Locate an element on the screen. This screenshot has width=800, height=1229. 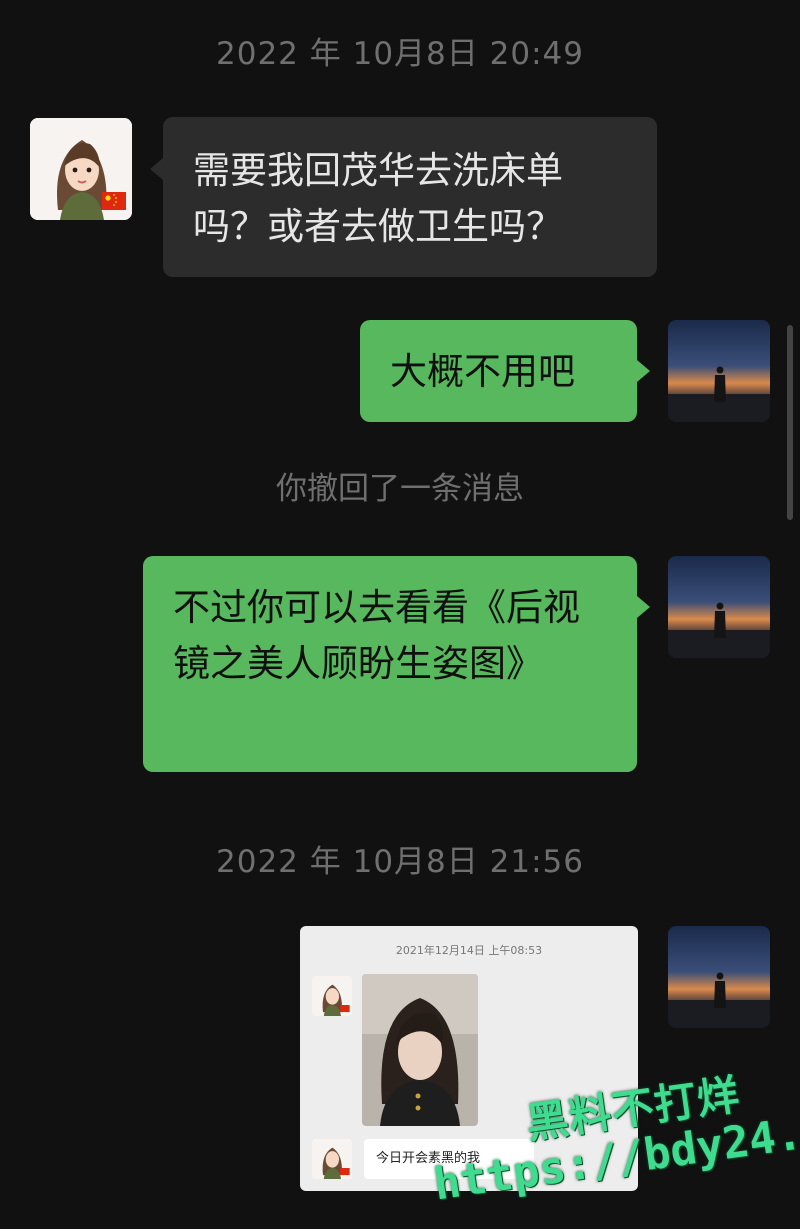
timestamp-label: 2022 年 10月8日 20:49 is located at coordinates (400, 54).